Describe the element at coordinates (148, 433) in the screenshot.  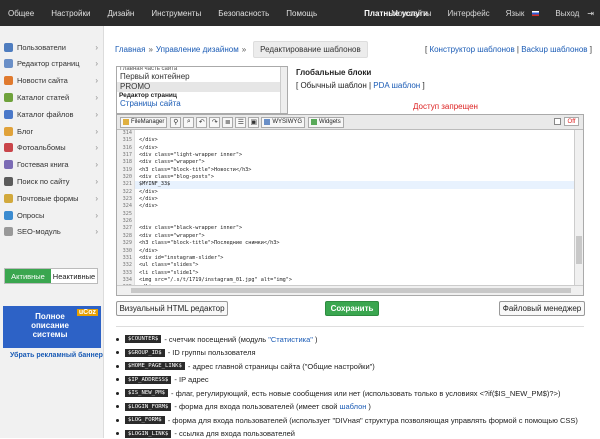
I see `variable-tag: $LOGIN_LINK$` at that location.